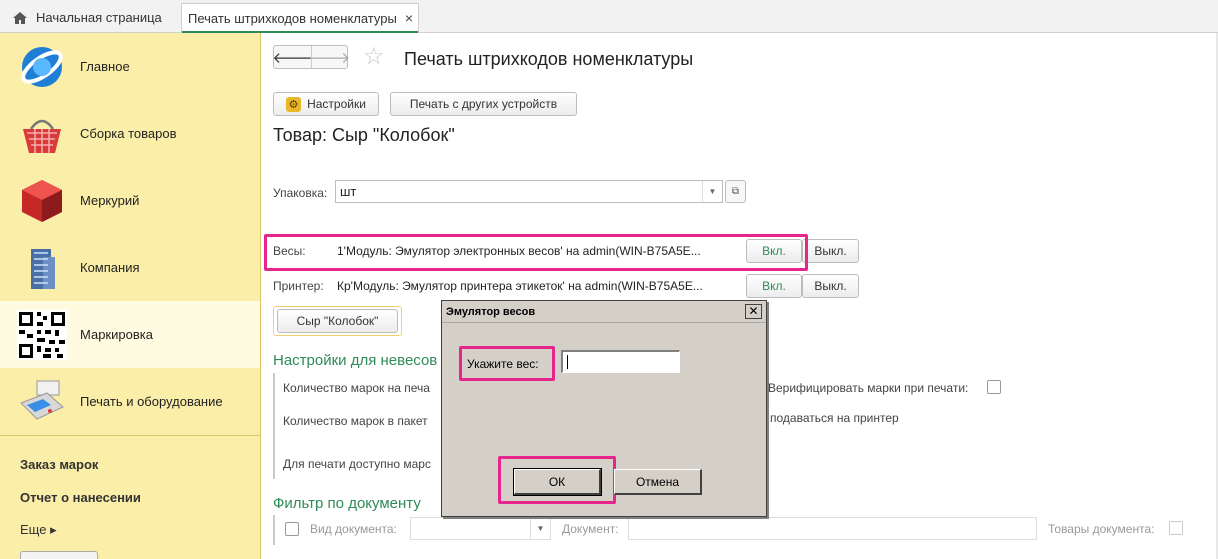  Describe the element at coordinates (348, 191) in the screenshot. I see `package-value: шт` at that location.